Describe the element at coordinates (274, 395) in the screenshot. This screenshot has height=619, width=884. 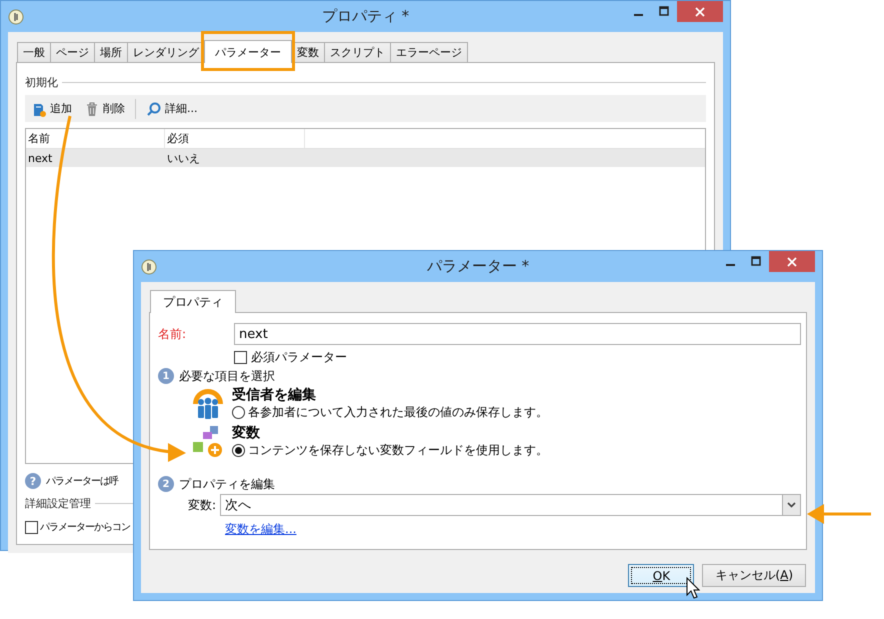
I see `option-title: 受信者を編集` at that location.